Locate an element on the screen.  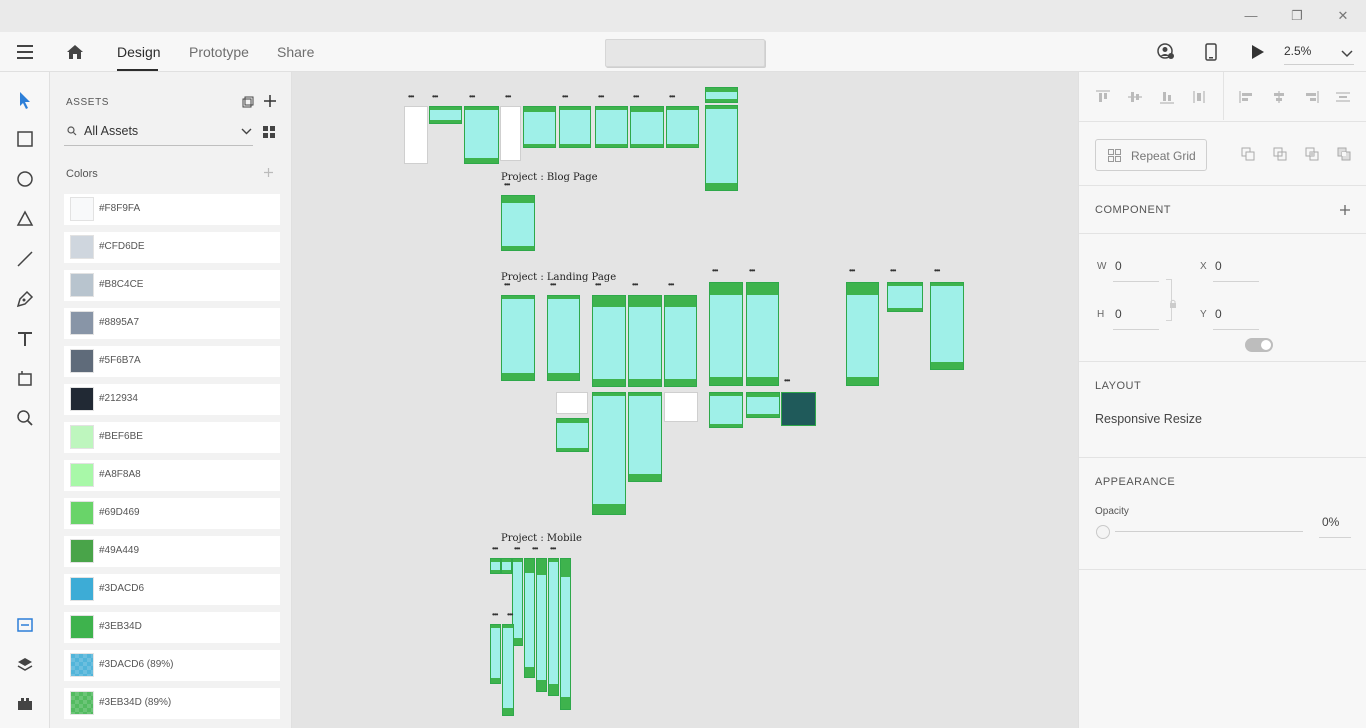
zoom-tool-icon is located at coordinates (25, 418).